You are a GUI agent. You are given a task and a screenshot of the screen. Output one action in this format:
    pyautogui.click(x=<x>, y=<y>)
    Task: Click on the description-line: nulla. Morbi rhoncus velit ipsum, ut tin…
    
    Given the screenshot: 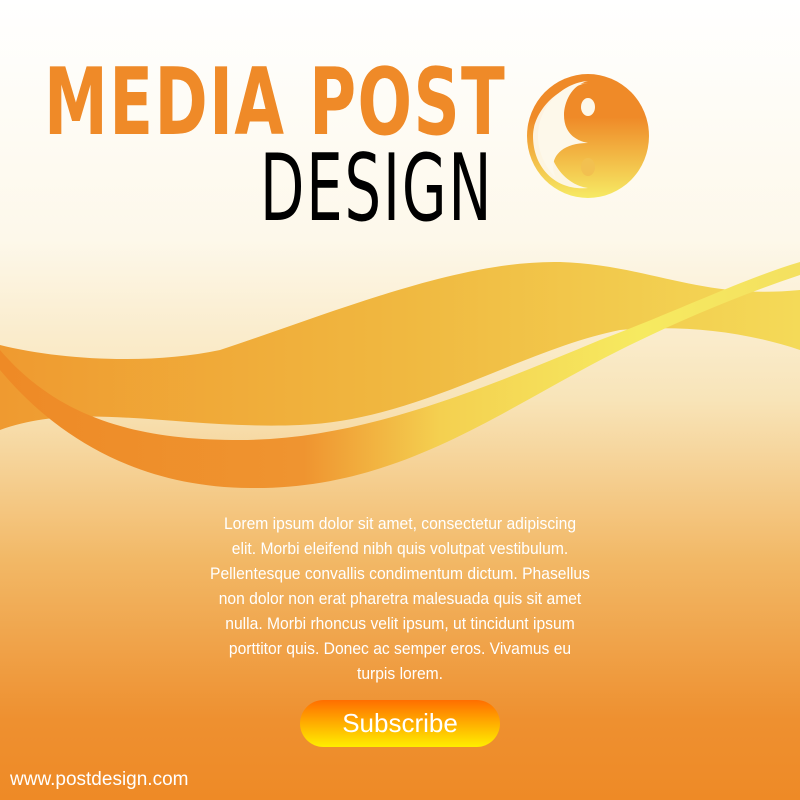 What is the action you would take?
    pyautogui.click(x=400, y=623)
    